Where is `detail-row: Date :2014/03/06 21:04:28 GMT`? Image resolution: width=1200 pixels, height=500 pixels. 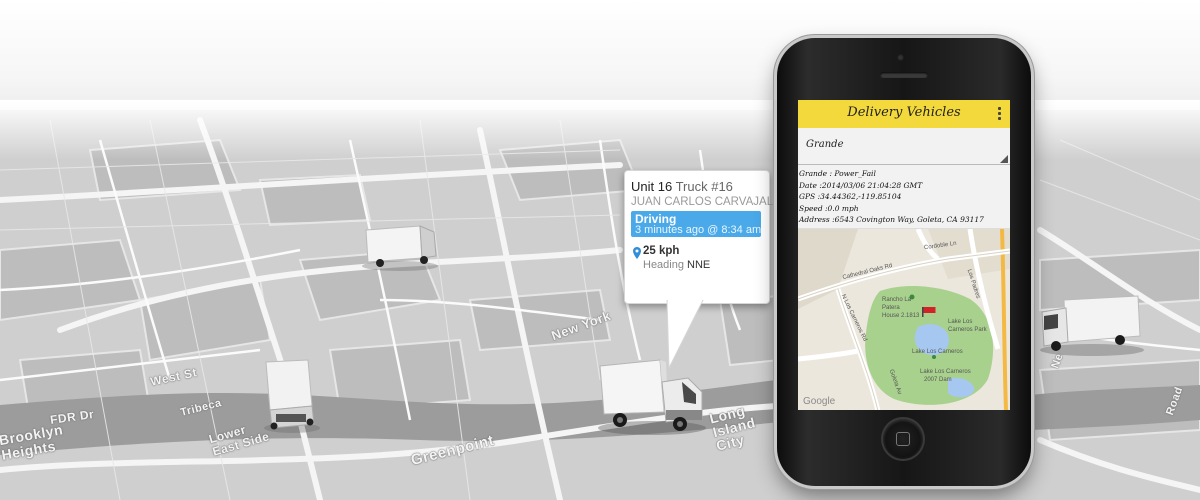 detail-row: Date :2014/03/06 21:04:28 GMT is located at coordinates (861, 185).